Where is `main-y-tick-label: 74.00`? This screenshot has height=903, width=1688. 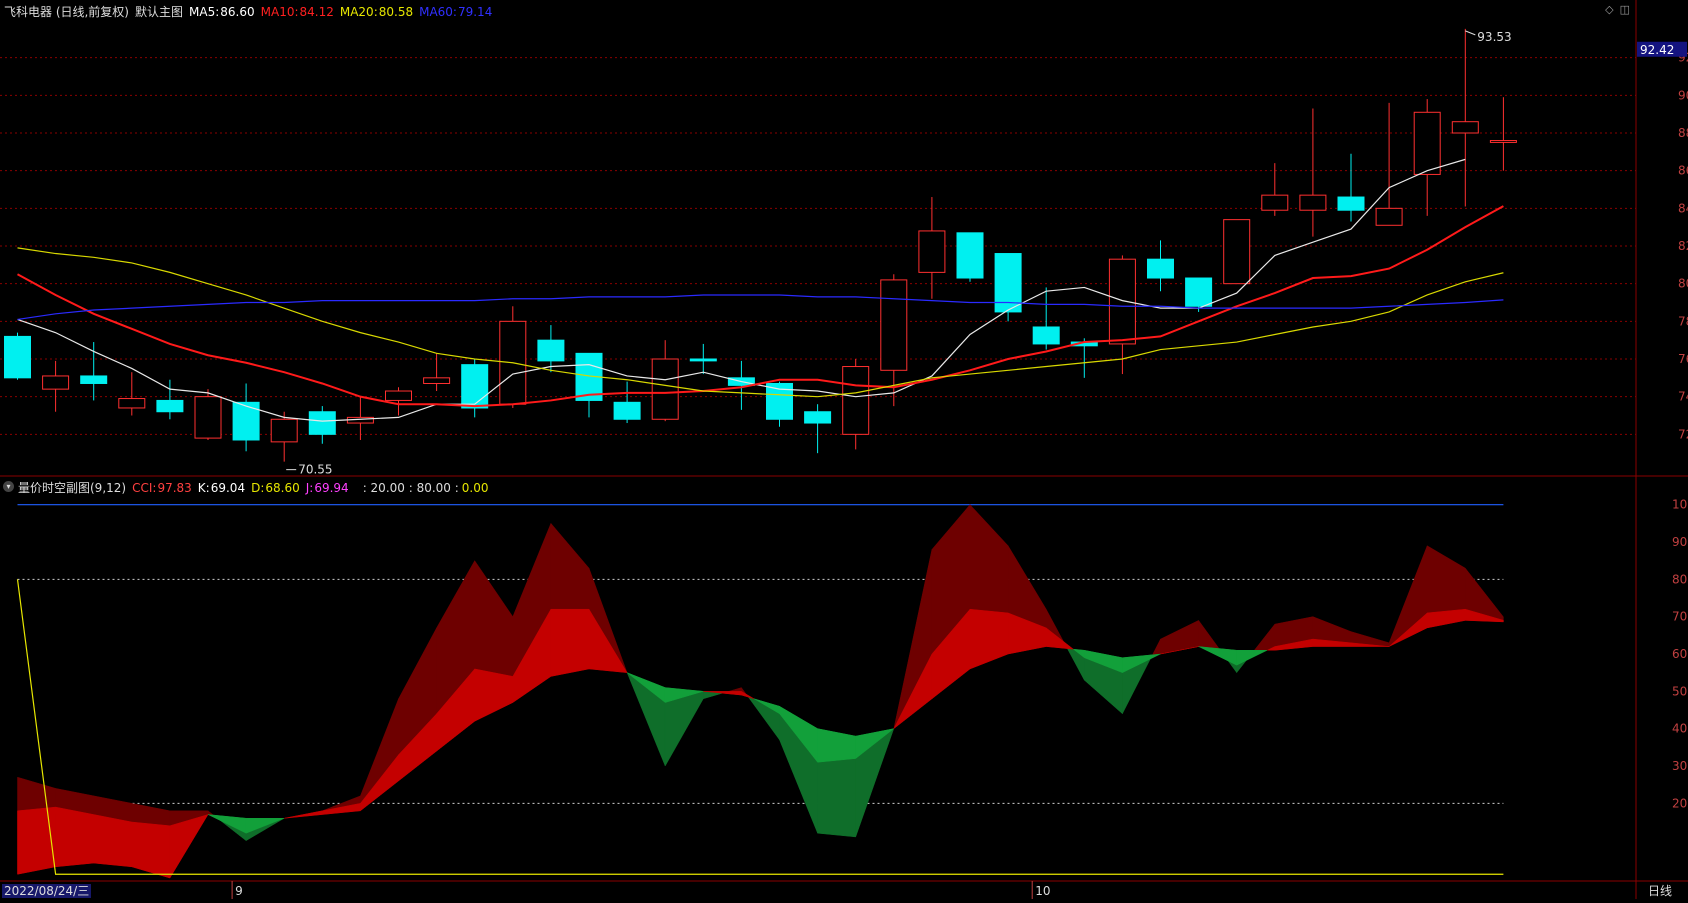
main-y-tick-label: 74.00 is located at coordinates (1683, 397).